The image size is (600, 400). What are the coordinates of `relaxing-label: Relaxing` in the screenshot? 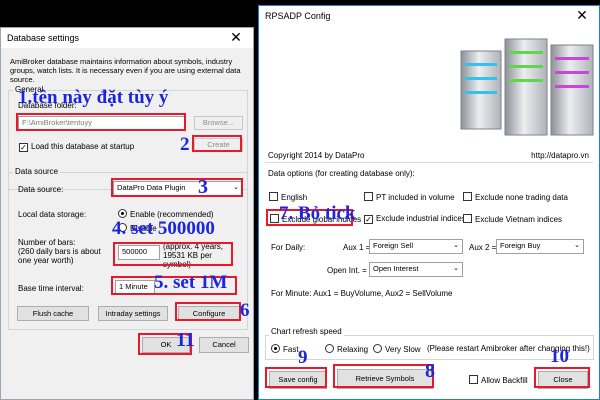 It's located at (353, 349).